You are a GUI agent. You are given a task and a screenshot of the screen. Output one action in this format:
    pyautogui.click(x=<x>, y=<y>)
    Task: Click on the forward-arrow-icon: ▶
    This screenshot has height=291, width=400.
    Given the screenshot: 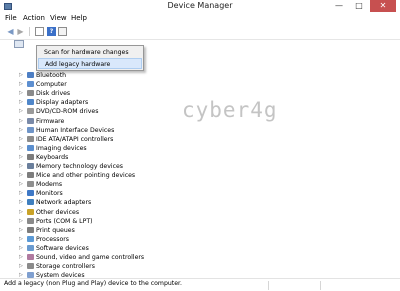 What is the action you would take?
    pyautogui.click(x=20, y=31)
    